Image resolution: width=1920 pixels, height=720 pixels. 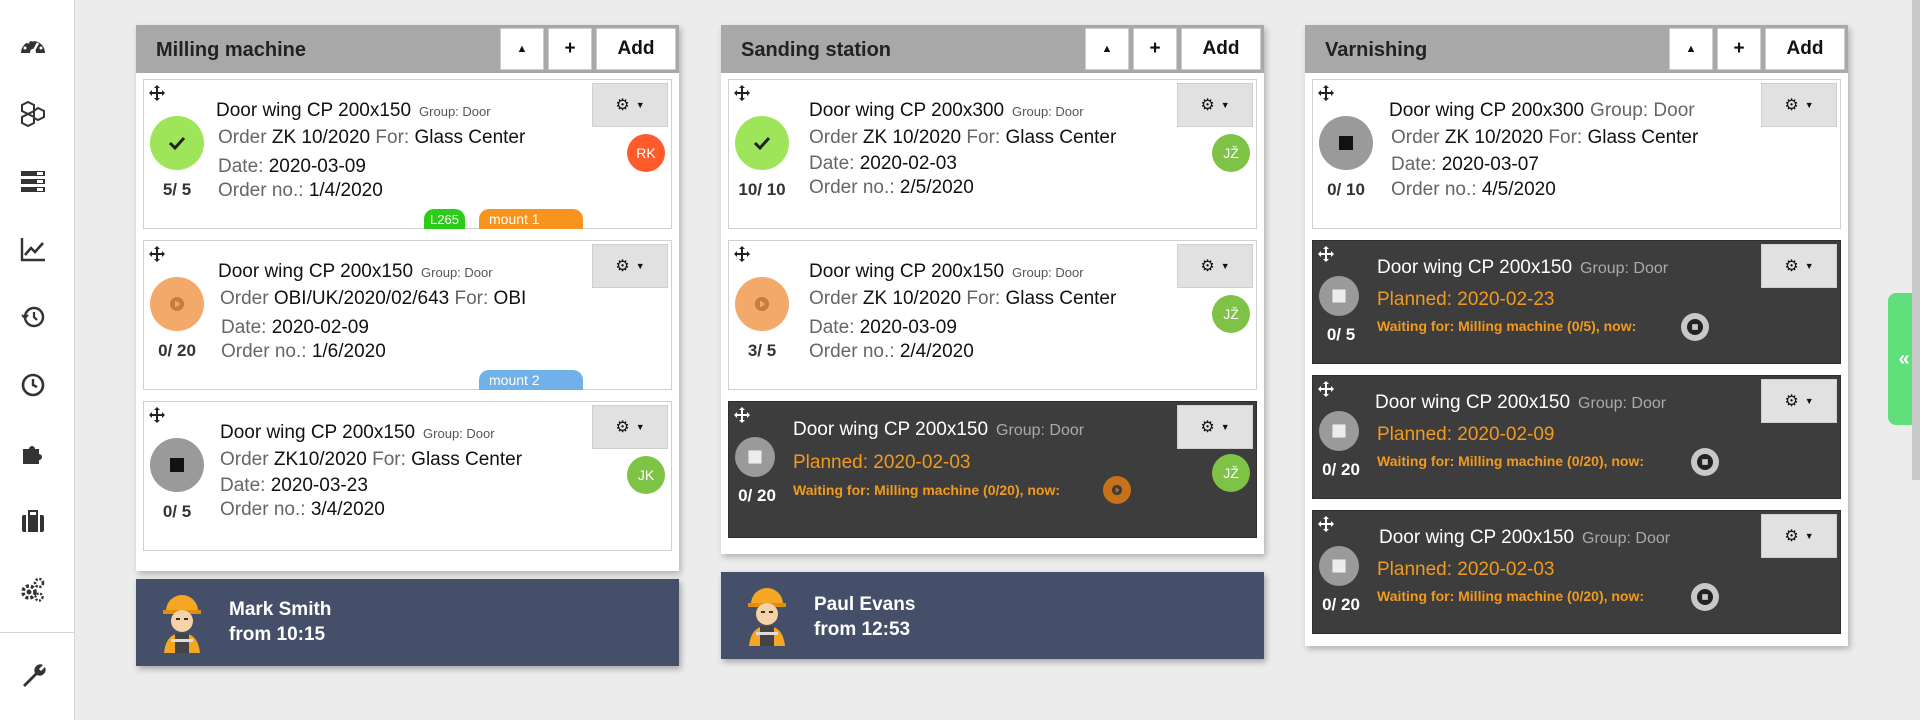 What do you see at coordinates (407, 49) in the screenshot?
I see `column-header: Milling machine ▲ + Add` at bounding box center [407, 49].